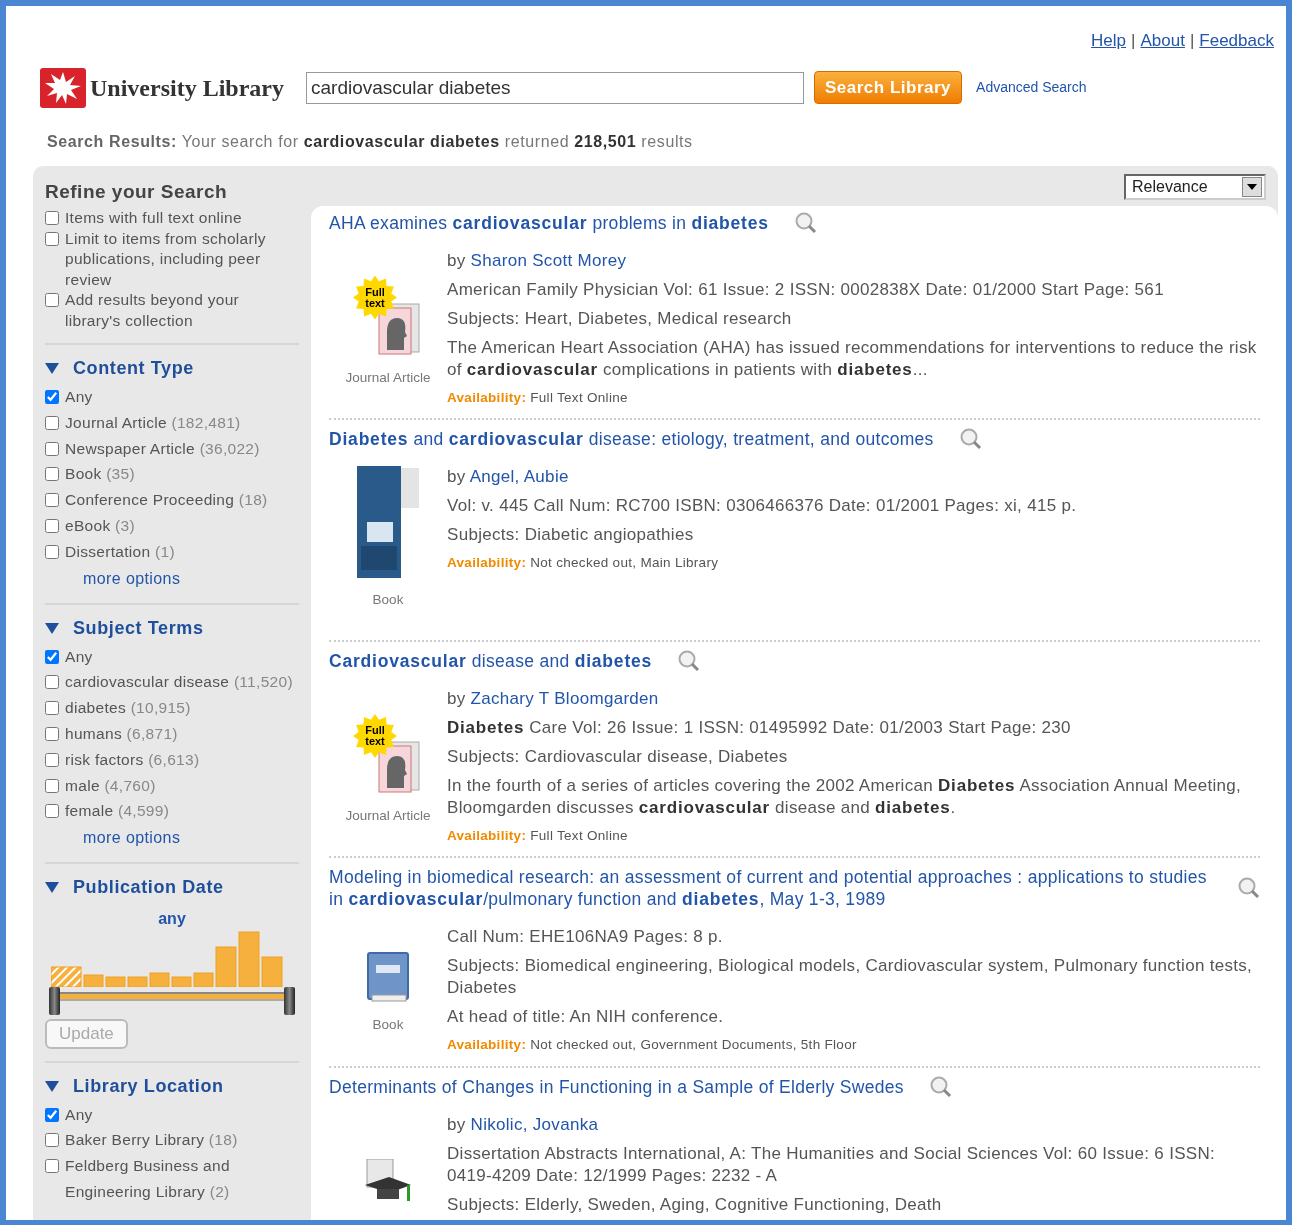 The width and height of the screenshot is (1292, 1225). Describe the element at coordinates (134, 889) in the screenshot. I see `facet-header: Publication Date` at that location.